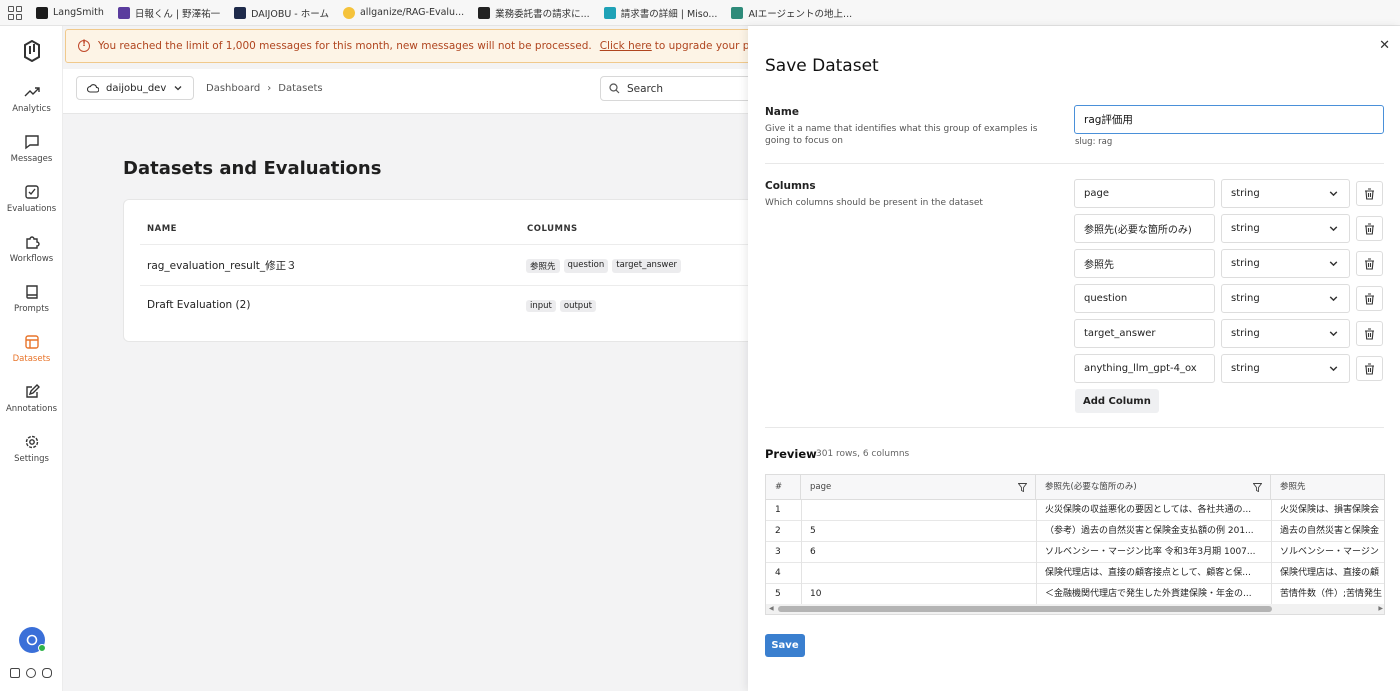 The width and height of the screenshot is (1400, 691). What do you see at coordinates (790, 186) in the screenshot?
I see `columns-label: Columns` at bounding box center [790, 186].